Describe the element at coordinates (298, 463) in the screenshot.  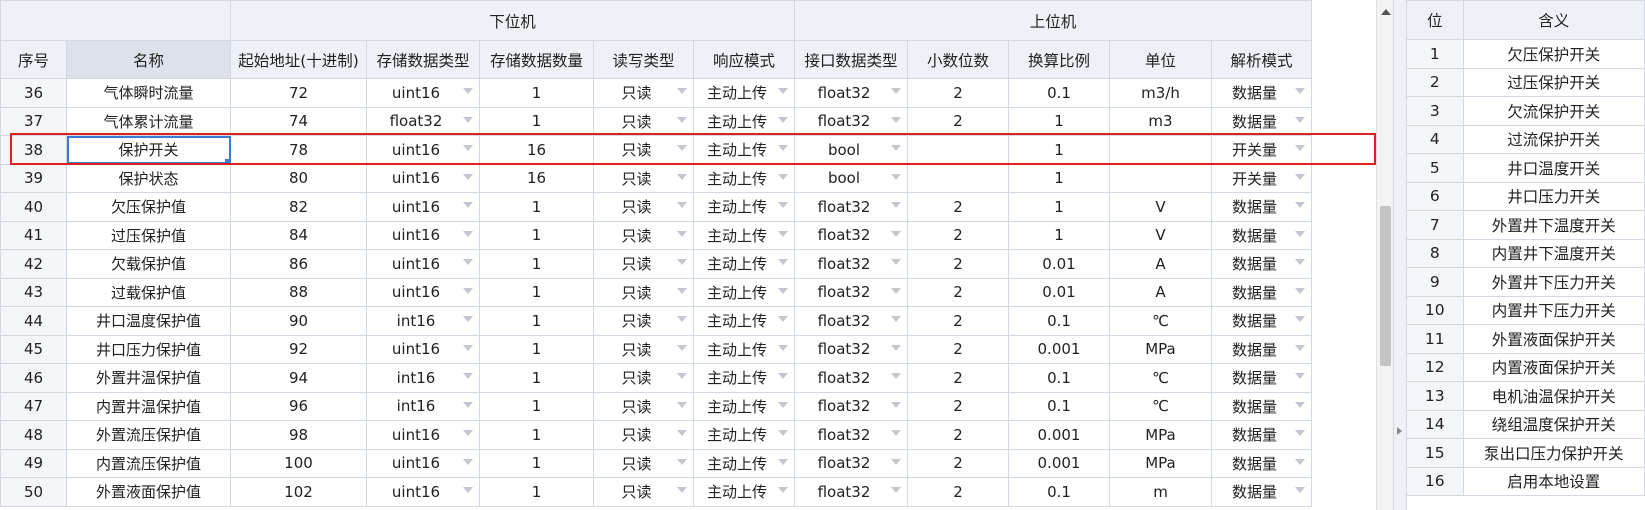
I see `cell-address: 100` at that location.